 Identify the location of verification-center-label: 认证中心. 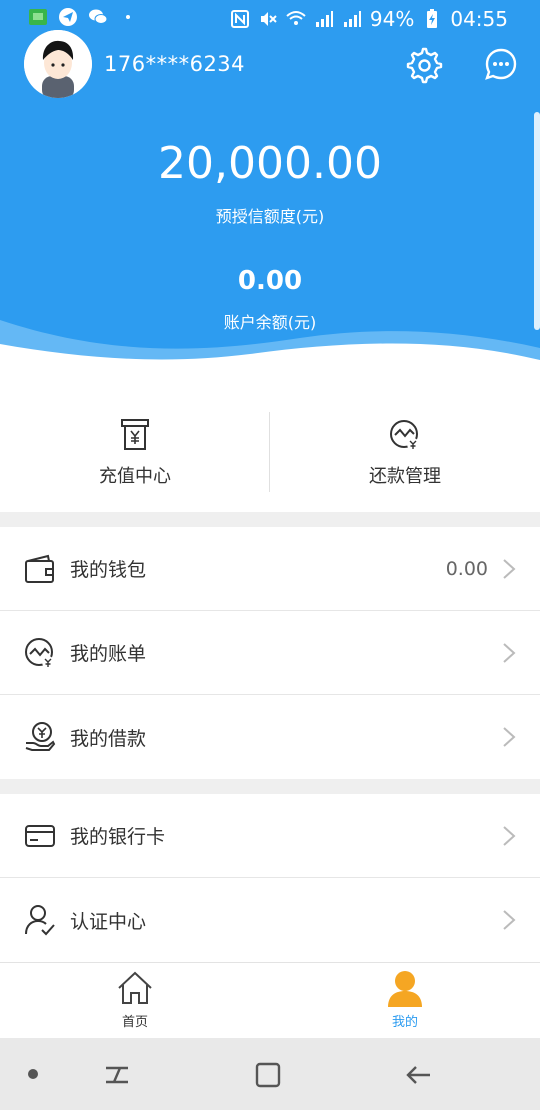
(108, 921).